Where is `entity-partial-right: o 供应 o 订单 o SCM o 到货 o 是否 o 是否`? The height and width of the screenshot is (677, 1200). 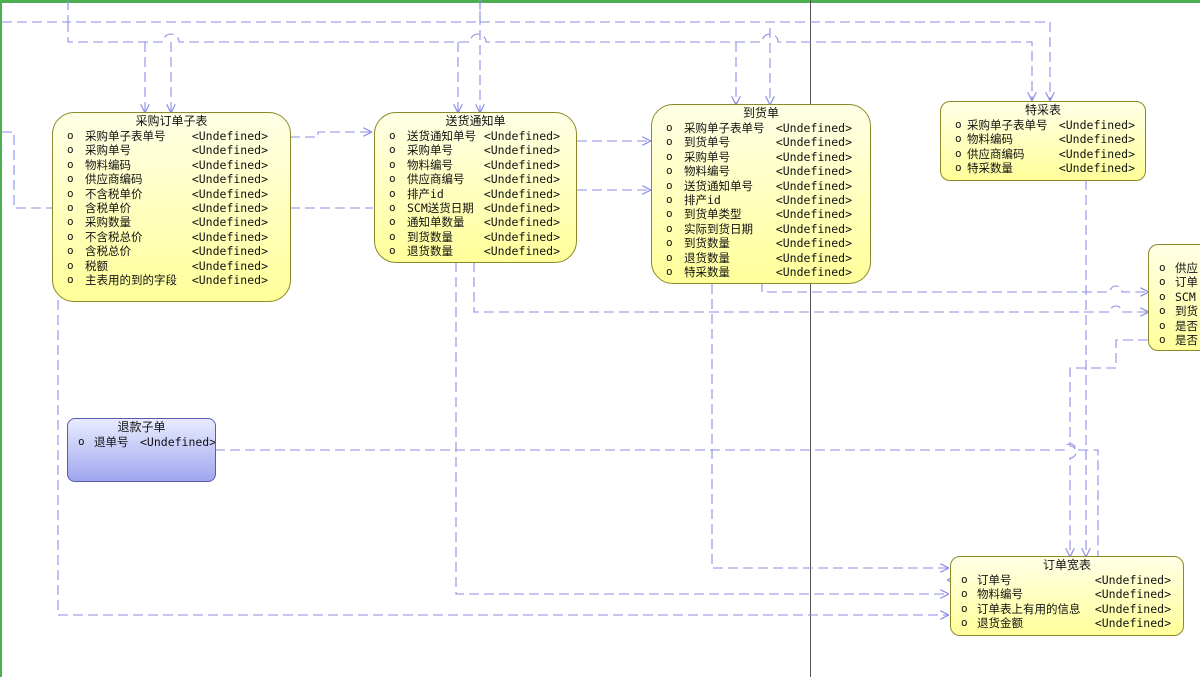
entity-partial-right: o 供应 o 订单 o SCM o 到货 o 是否 o 是否 is located at coordinates (1174, 297).